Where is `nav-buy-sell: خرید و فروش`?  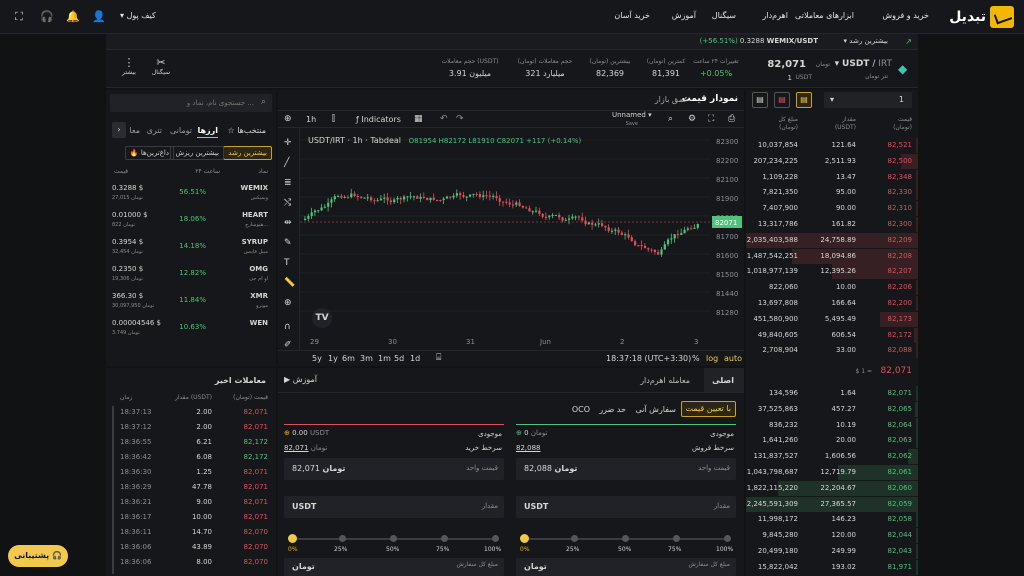
nav-buy-sell: خرید و فروش is located at coordinates (905, 15).